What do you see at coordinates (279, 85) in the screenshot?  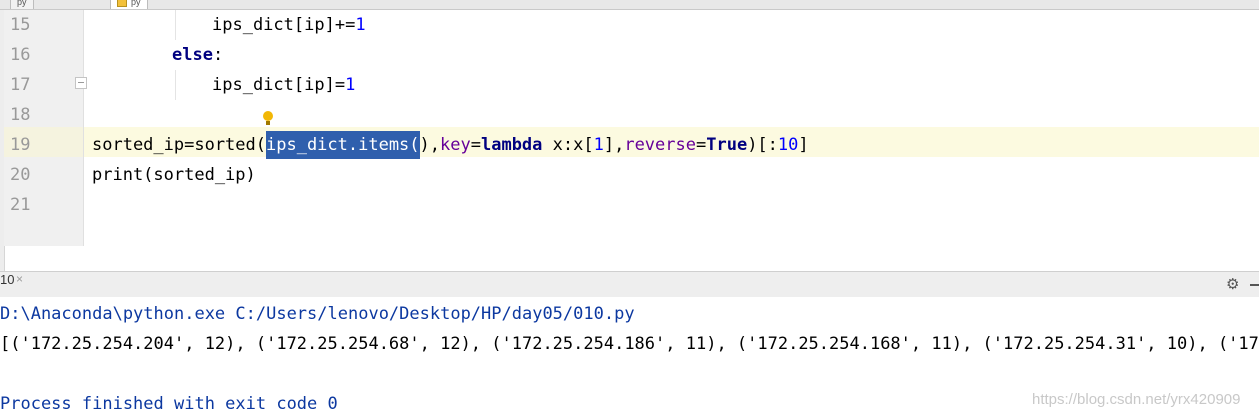 I see `code-text: ips_dict[ip]=` at bounding box center [279, 85].